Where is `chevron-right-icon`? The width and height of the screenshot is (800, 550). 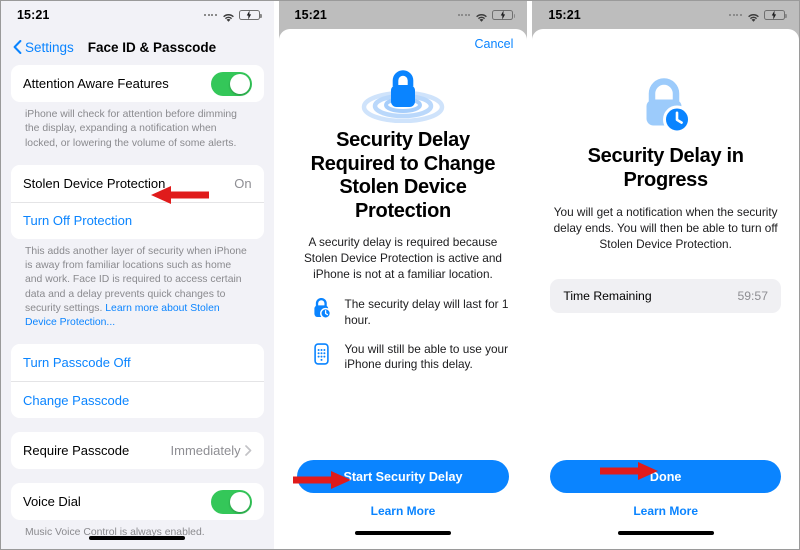
chevron-right-icon is located at coordinates (247, 451).